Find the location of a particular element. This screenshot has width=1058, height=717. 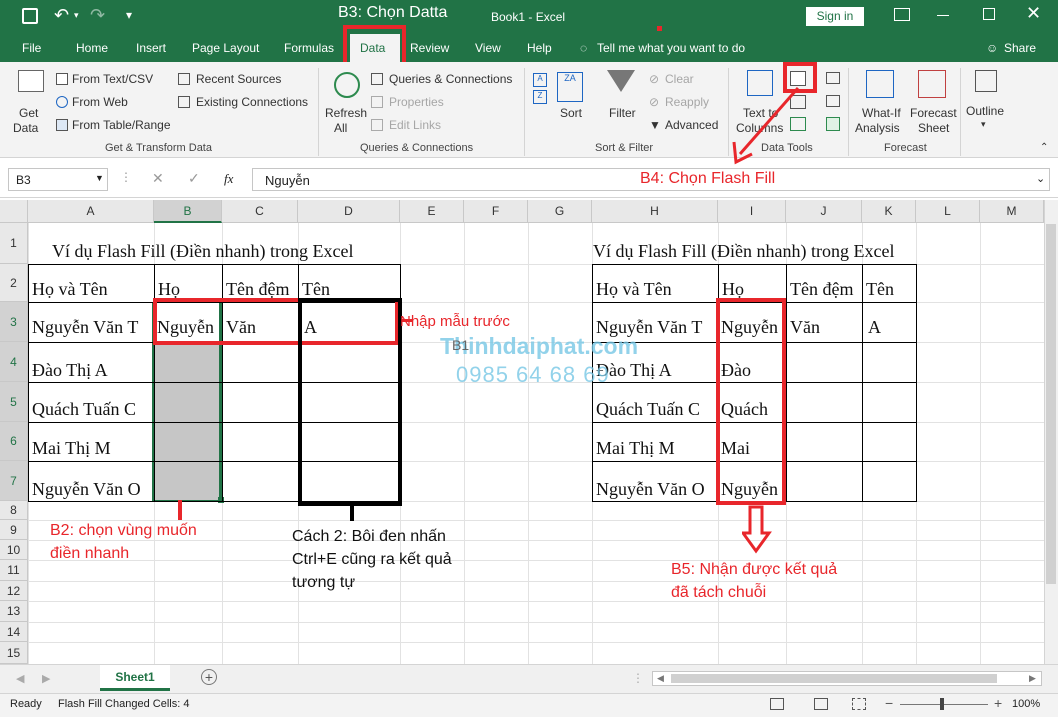

name-box-dropdown-icon: ▼ is located at coordinates (99, 178).